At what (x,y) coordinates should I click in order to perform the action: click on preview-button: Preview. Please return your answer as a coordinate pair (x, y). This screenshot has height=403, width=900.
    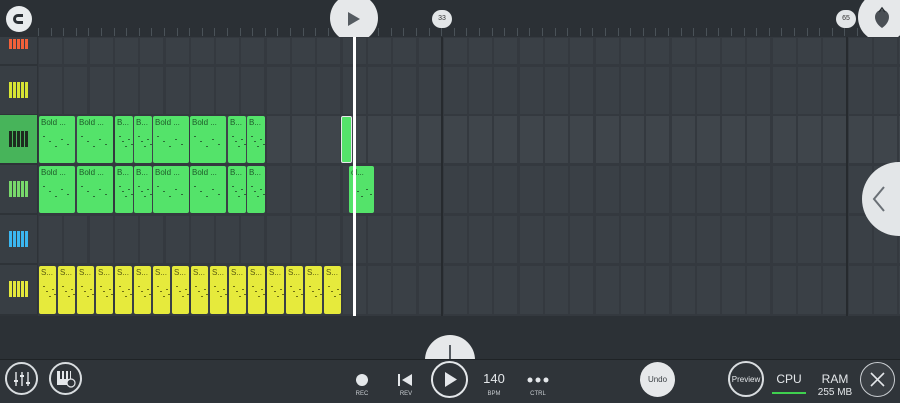
    Looking at the image, I should click on (746, 379).